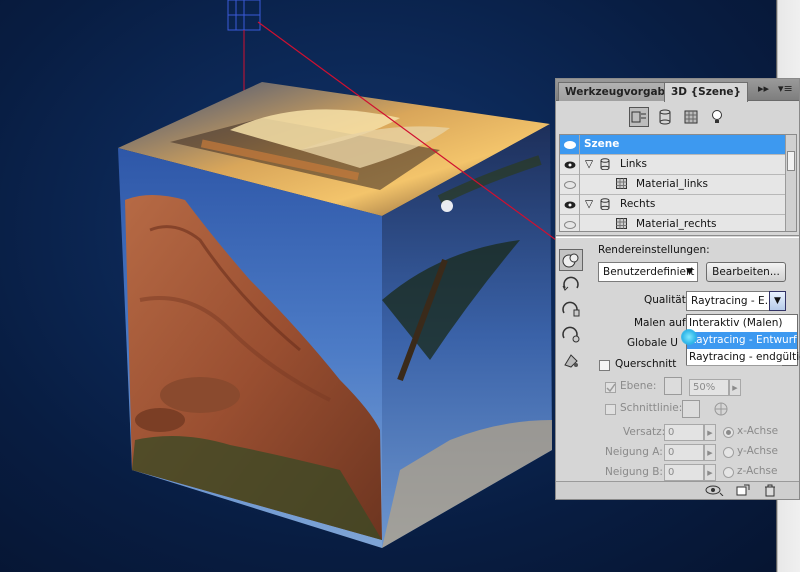  What do you see at coordinates (689, 272) in the screenshot?
I see `chevron-down-icon: ▼` at bounding box center [689, 272].